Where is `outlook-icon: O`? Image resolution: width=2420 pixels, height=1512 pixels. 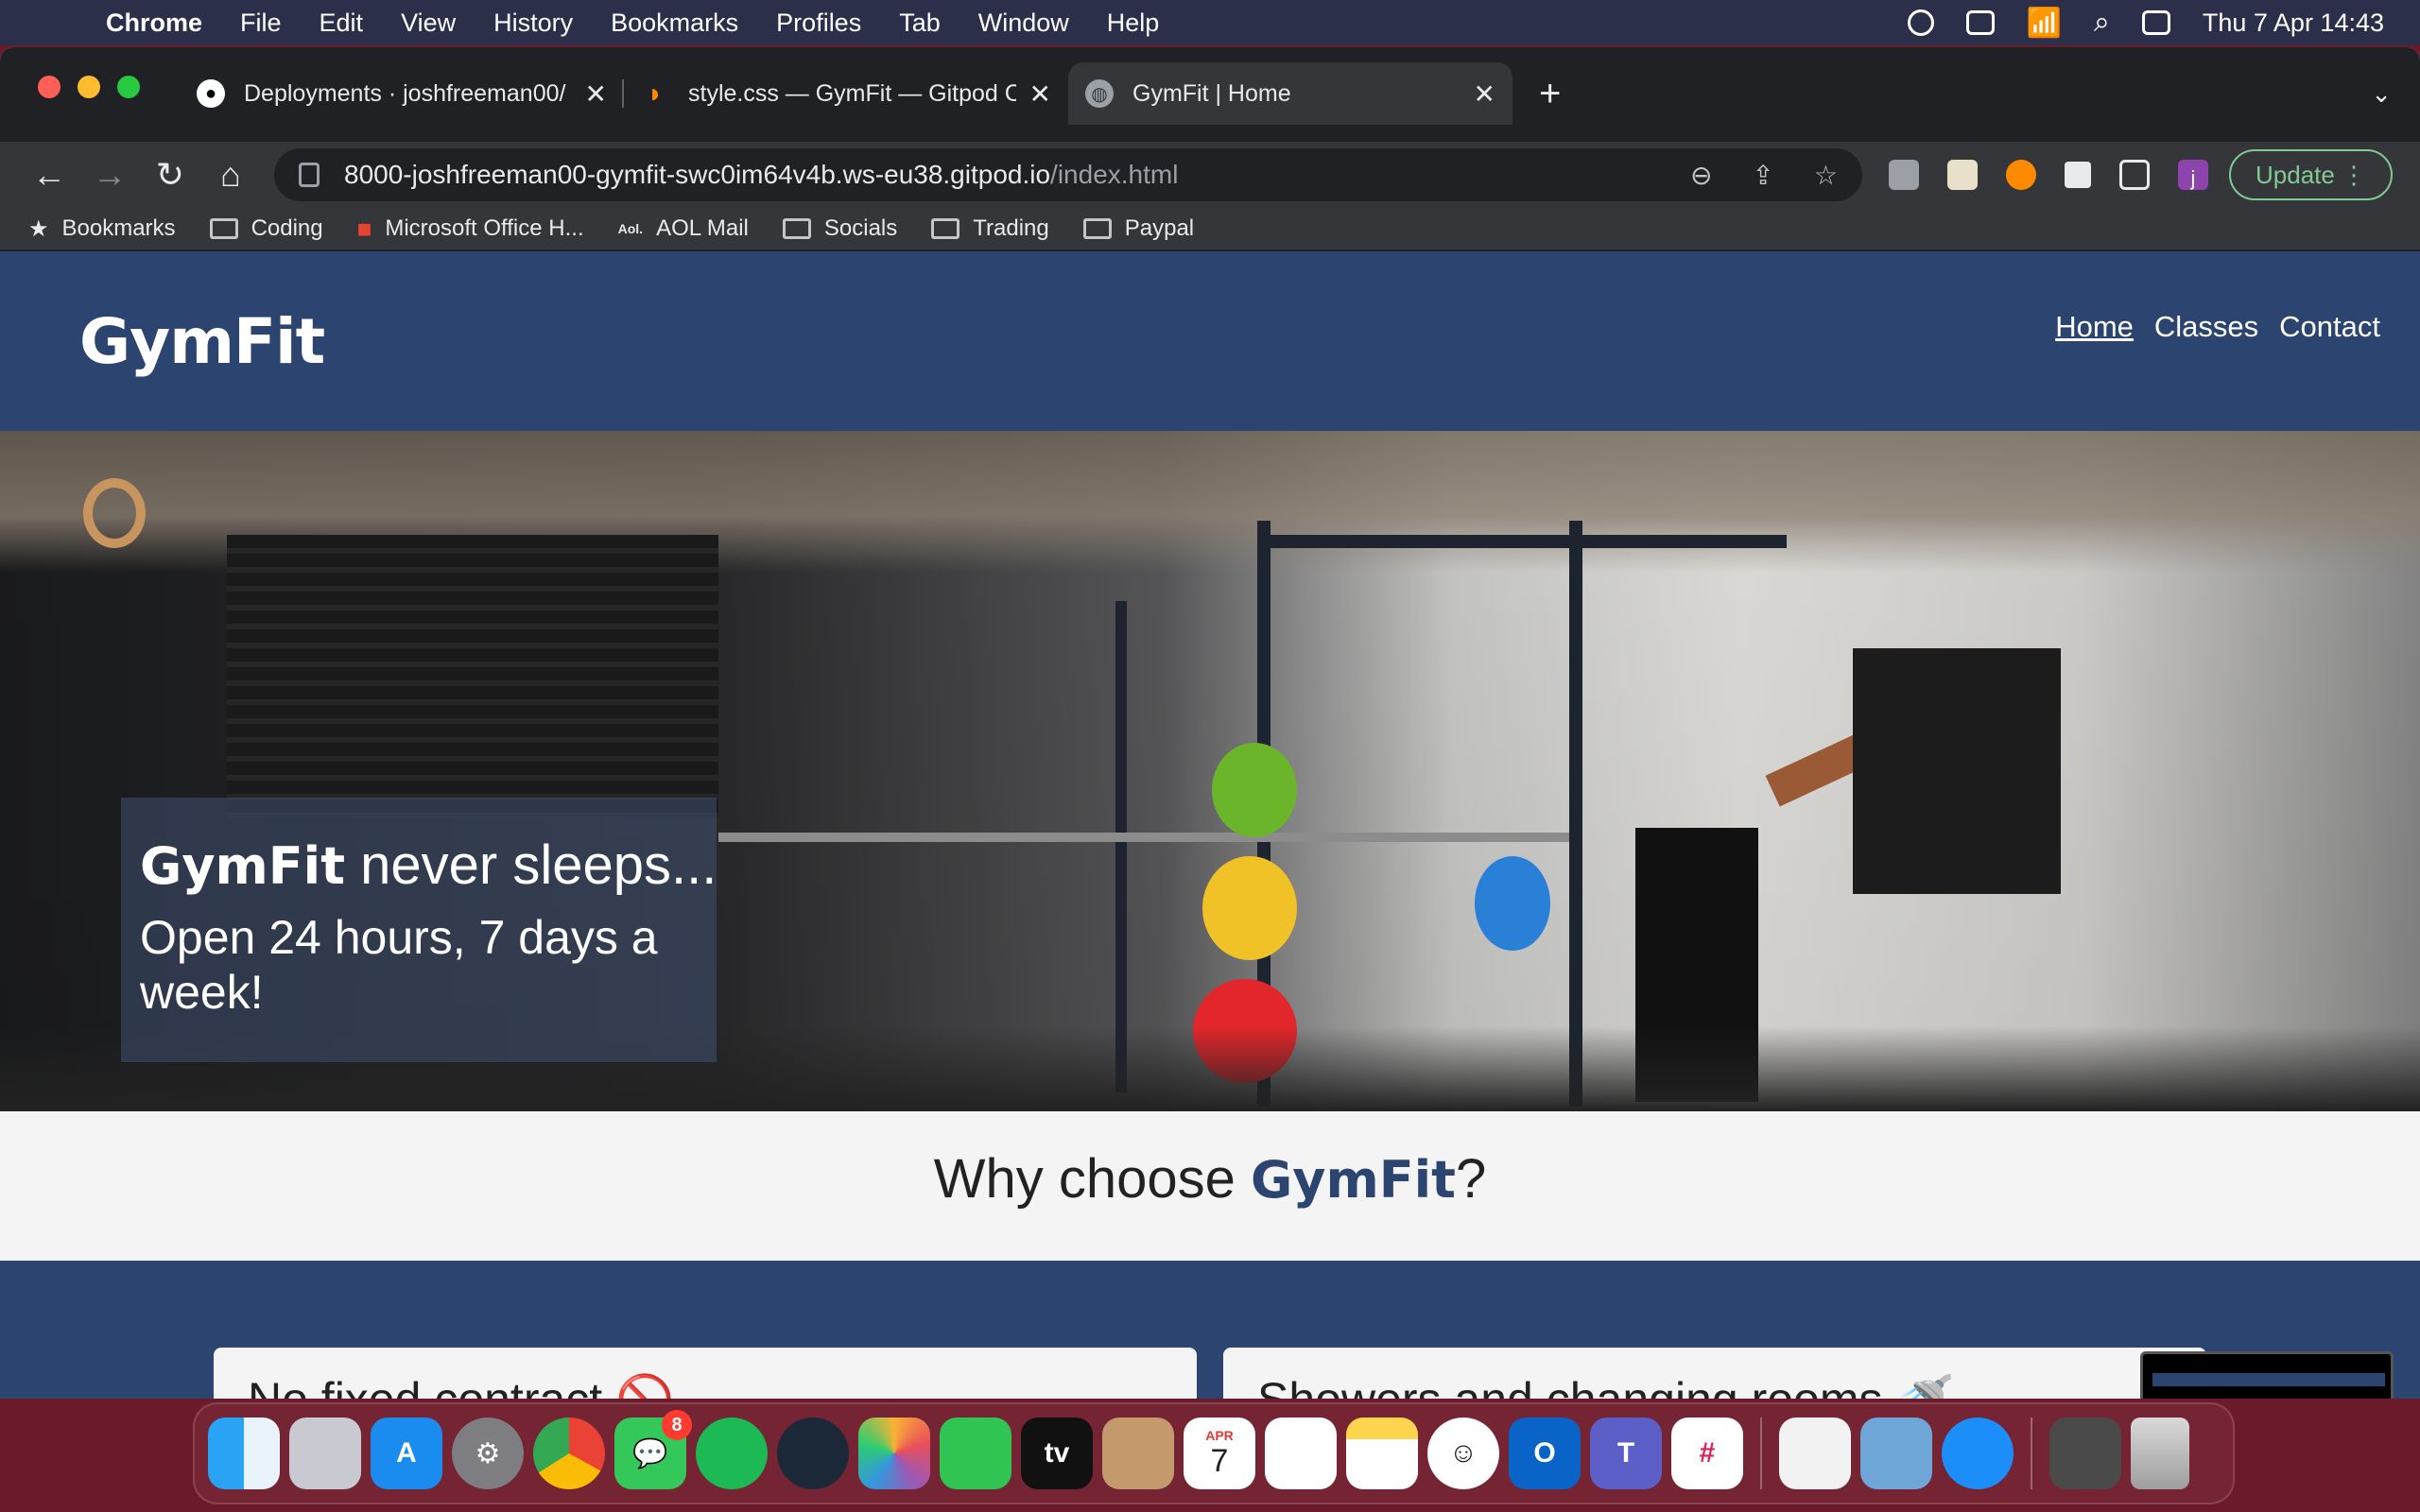 outlook-icon: O is located at coordinates (1545, 1453).